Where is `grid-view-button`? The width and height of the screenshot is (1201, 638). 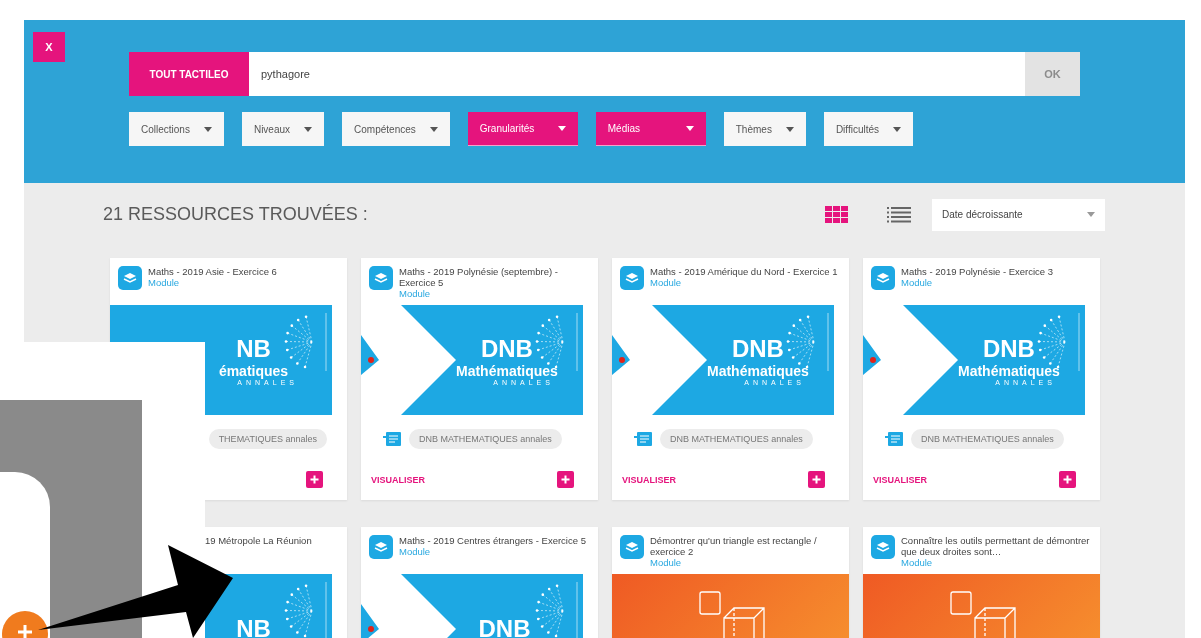 grid-view-button is located at coordinates (837, 214).